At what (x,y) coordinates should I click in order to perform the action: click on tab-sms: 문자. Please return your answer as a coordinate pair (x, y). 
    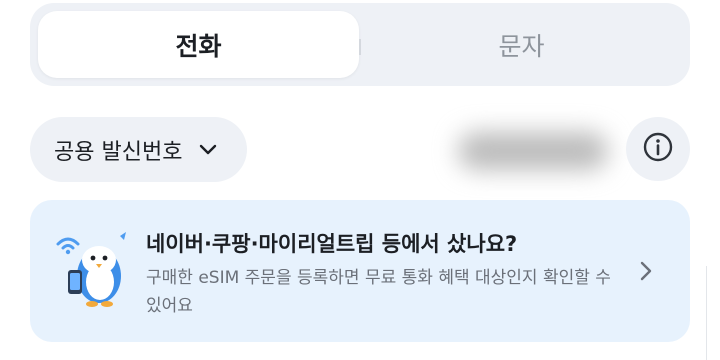
    Looking at the image, I should click on (521, 44).